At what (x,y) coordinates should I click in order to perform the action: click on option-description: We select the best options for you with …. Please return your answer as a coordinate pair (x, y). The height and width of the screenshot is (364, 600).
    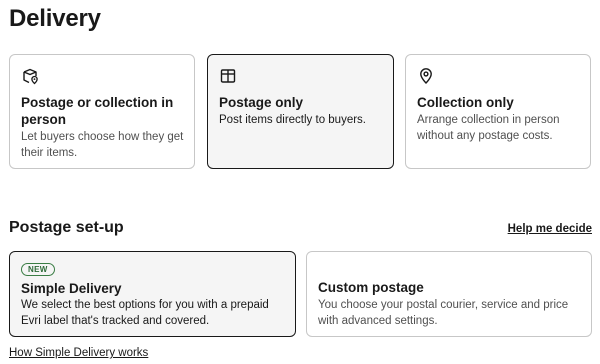
    Looking at the image, I should click on (145, 313).